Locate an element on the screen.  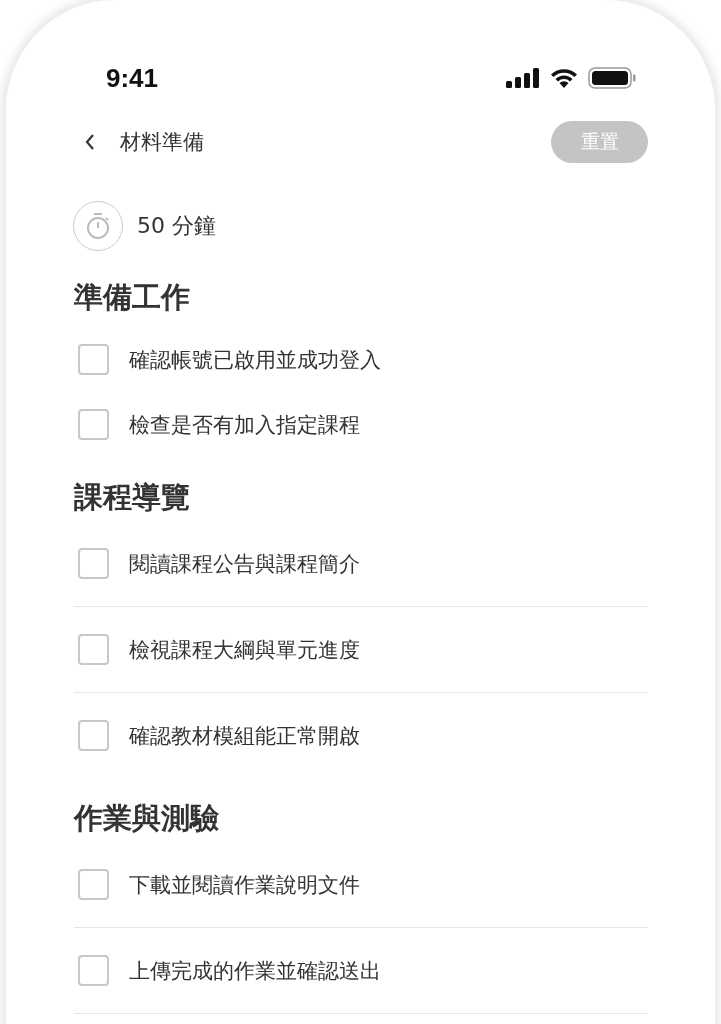
page-title: 材料準備 is located at coordinates (162, 142).